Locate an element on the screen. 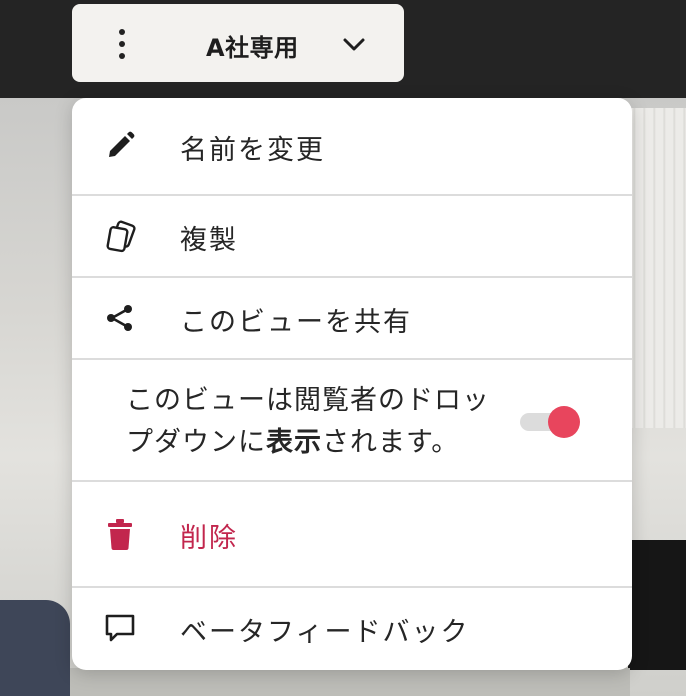 This screenshot has width=686, height=696. view-selector: A社専用 is located at coordinates (238, 43).